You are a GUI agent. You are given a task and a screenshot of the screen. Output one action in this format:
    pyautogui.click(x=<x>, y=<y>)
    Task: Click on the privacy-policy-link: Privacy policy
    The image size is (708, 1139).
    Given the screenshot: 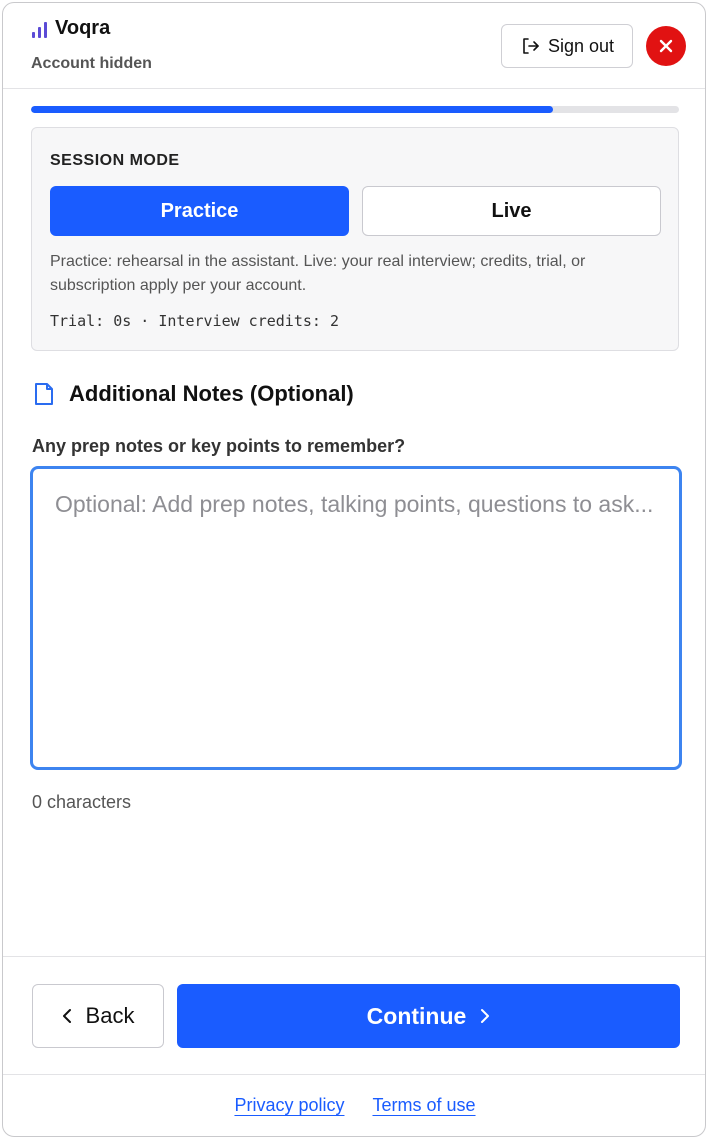 What is the action you would take?
    pyautogui.click(x=289, y=1105)
    